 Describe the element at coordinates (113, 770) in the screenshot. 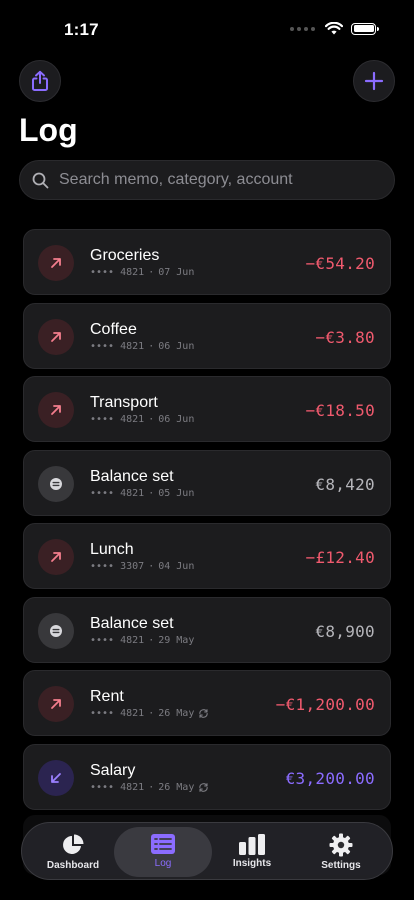

I see `transaction-title: Salary` at that location.